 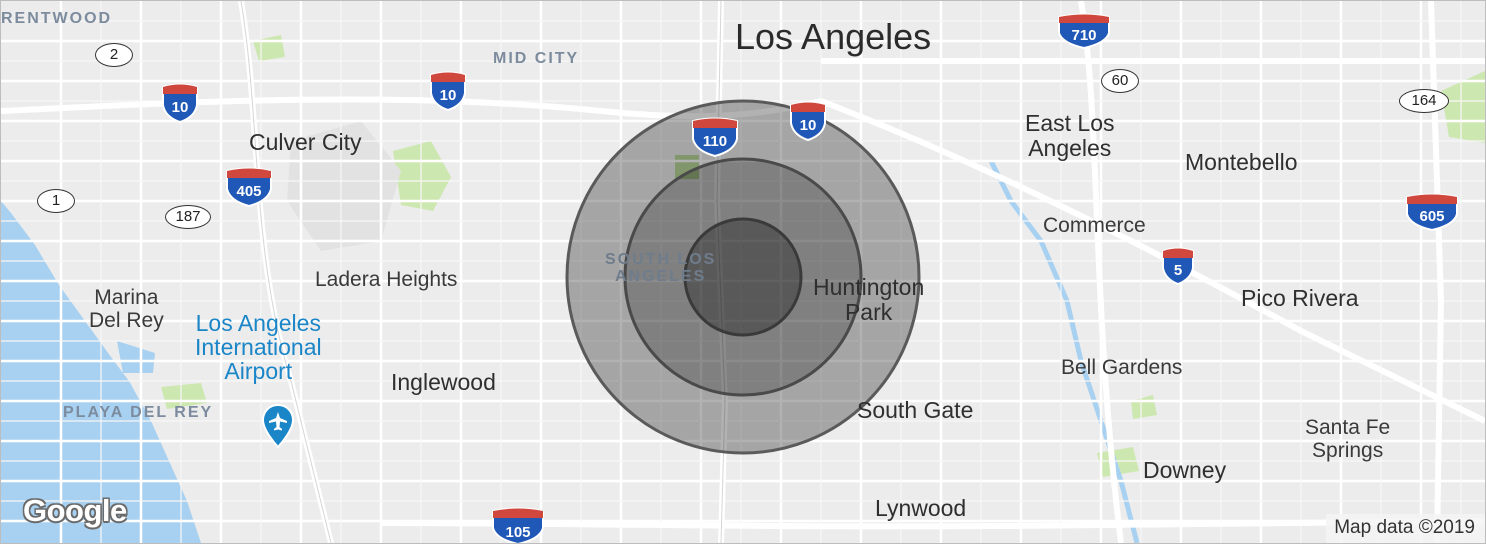 What do you see at coordinates (915, 410) in the screenshot?
I see `label-south-gate: South Gate` at bounding box center [915, 410].